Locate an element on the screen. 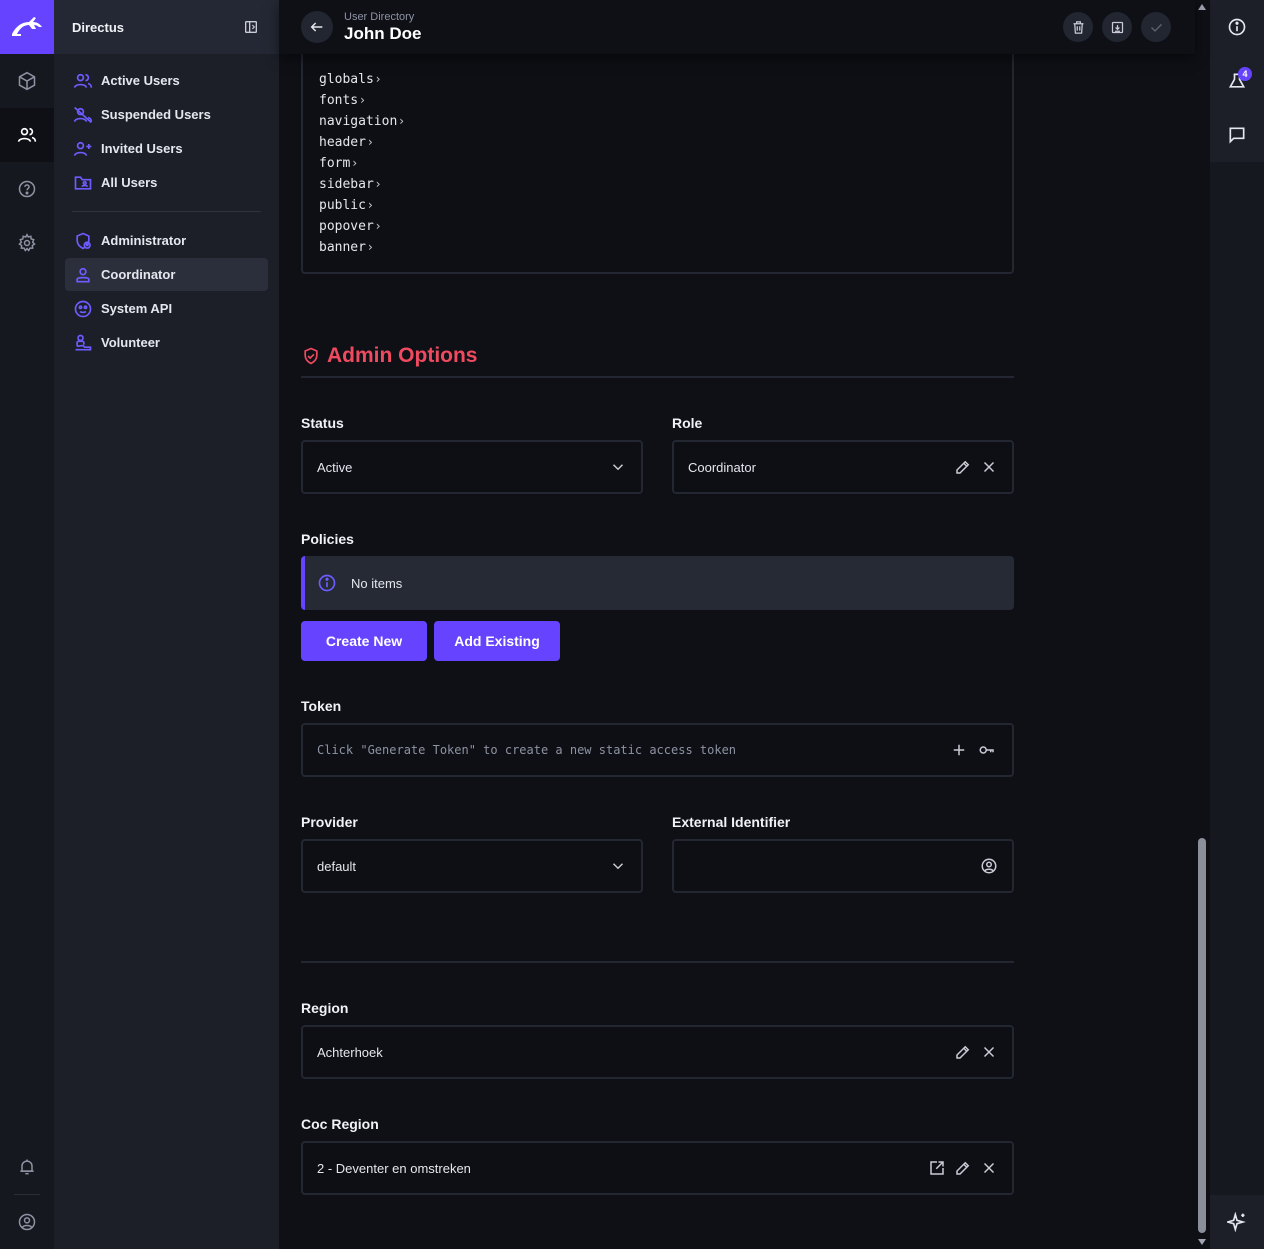 The height and width of the screenshot is (1249, 1264). plus-icon is located at coordinates (959, 750).